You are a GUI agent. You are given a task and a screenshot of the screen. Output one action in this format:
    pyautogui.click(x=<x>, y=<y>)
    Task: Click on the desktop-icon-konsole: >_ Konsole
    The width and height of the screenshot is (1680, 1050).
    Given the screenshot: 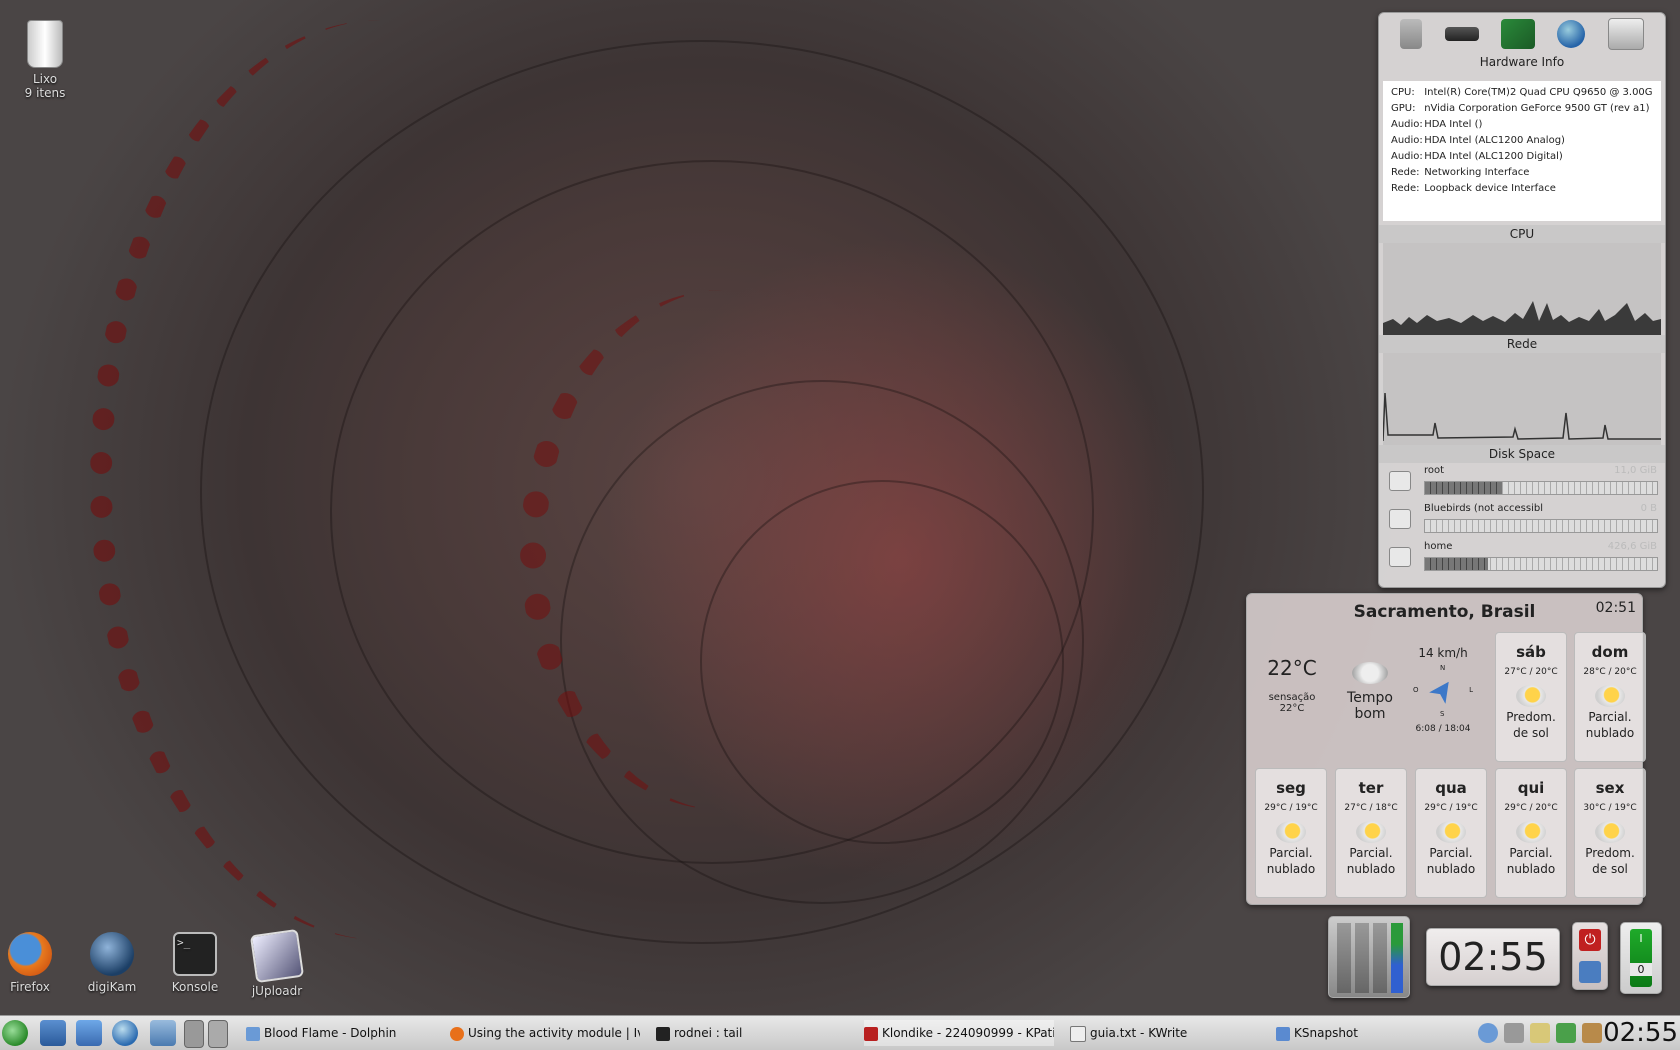 What is the action you would take?
    pyautogui.click(x=195, y=963)
    